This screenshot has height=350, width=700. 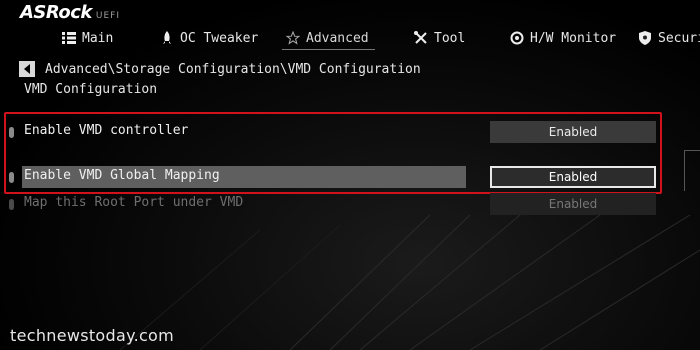 I want to click on tab-security: Securit, so click(x=669, y=38).